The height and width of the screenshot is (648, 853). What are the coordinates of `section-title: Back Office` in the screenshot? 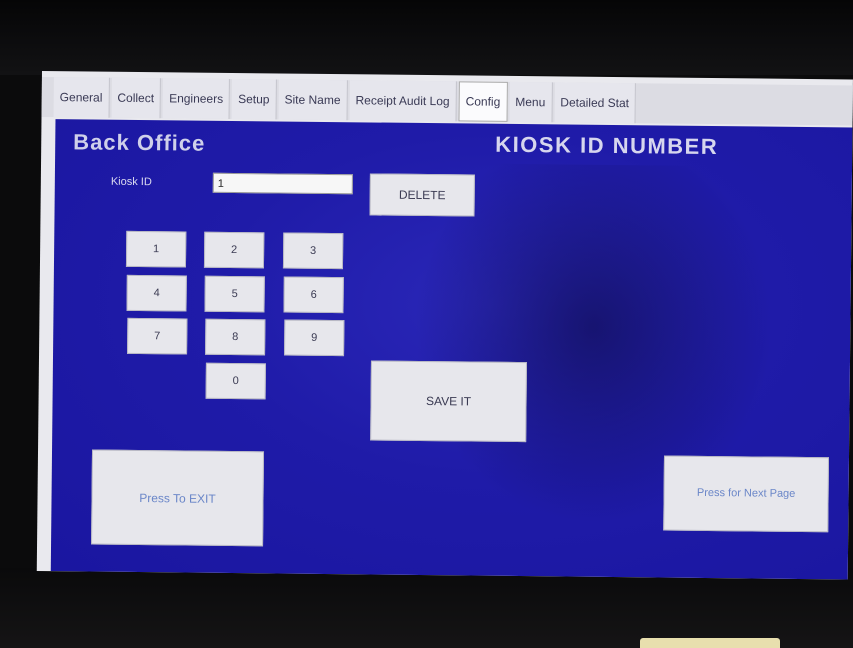 It's located at (139, 142).